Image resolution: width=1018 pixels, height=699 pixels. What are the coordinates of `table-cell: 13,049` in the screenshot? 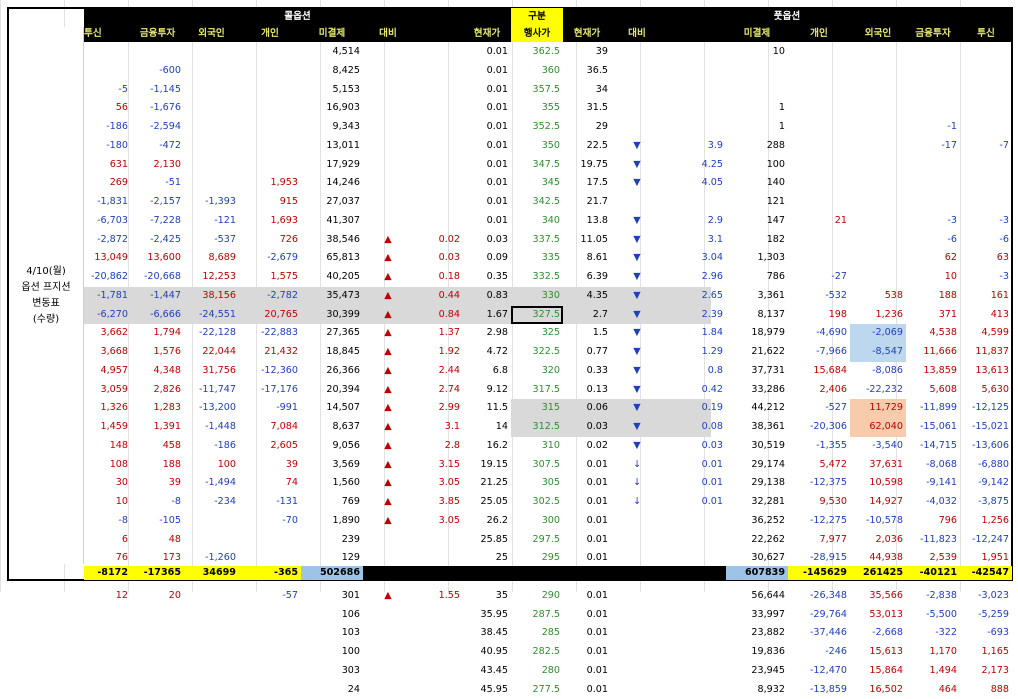 It's located at (107, 258).